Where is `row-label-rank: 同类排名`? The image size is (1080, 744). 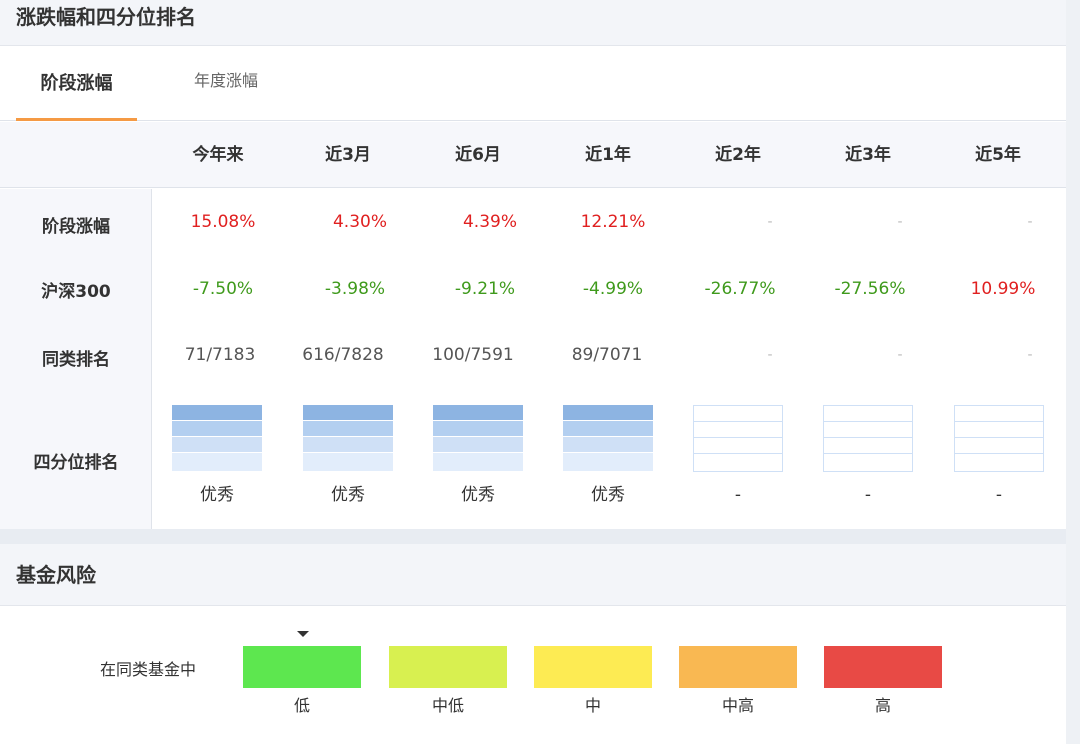
row-label-rank: 同类排名 is located at coordinates (76, 360).